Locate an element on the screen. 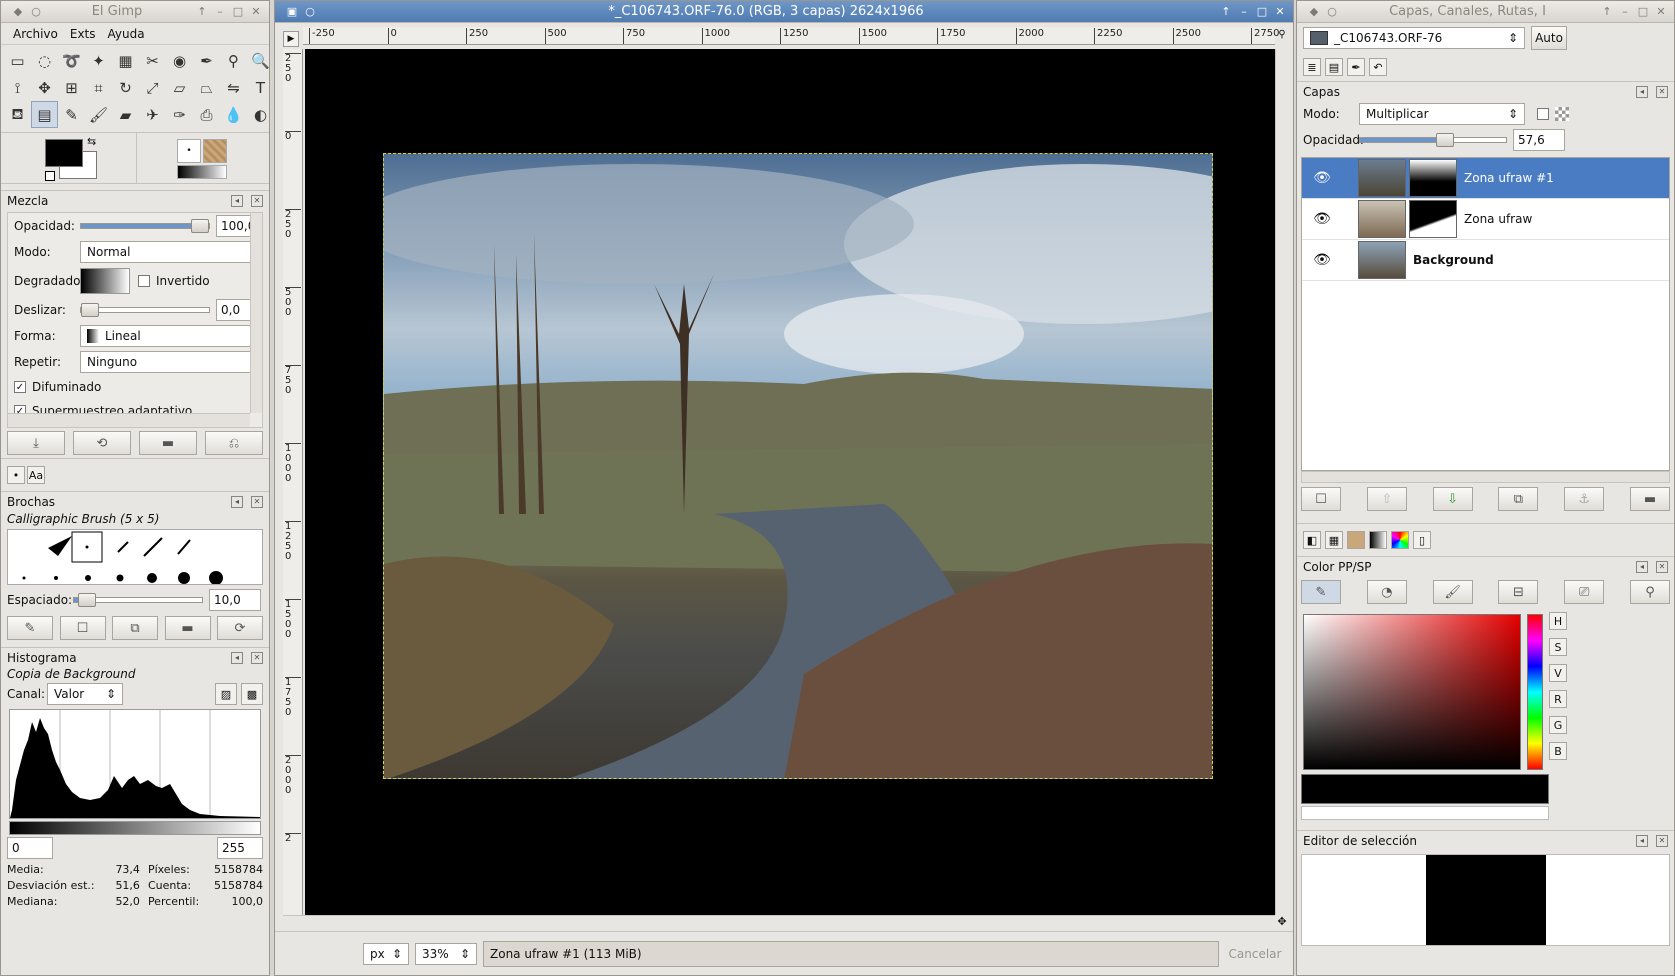 This screenshot has height=976, width=1675. visibility-eye-icon: 👁 is located at coordinates (1322, 178).